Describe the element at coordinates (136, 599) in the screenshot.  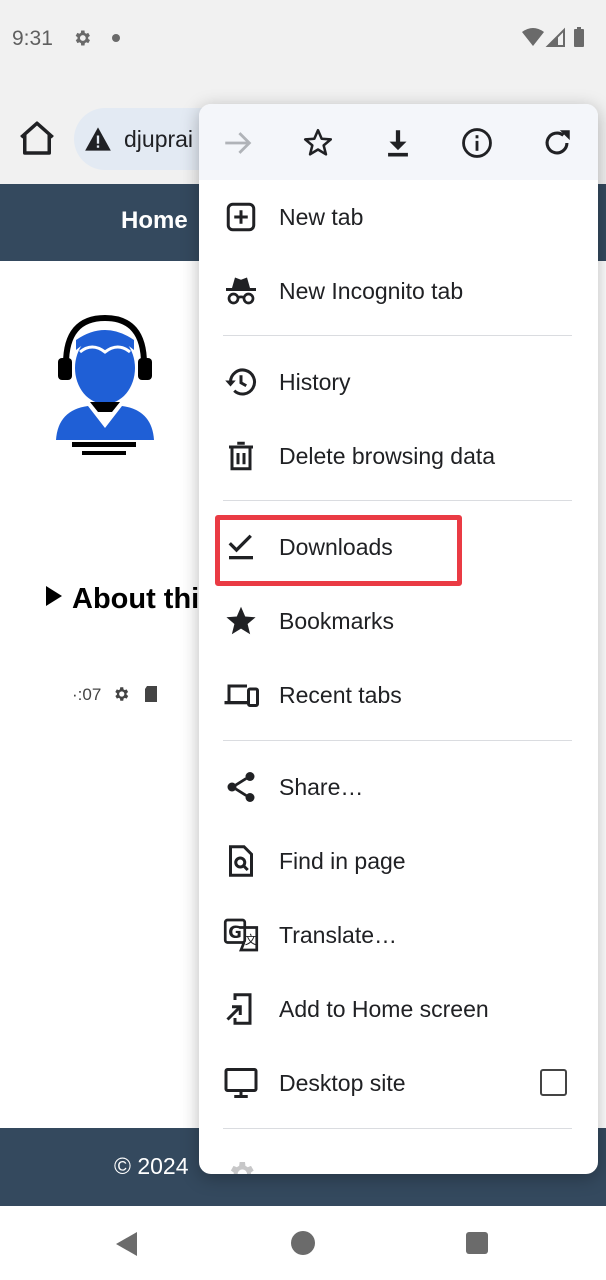
I see `about-heading-text: About thi` at that location.